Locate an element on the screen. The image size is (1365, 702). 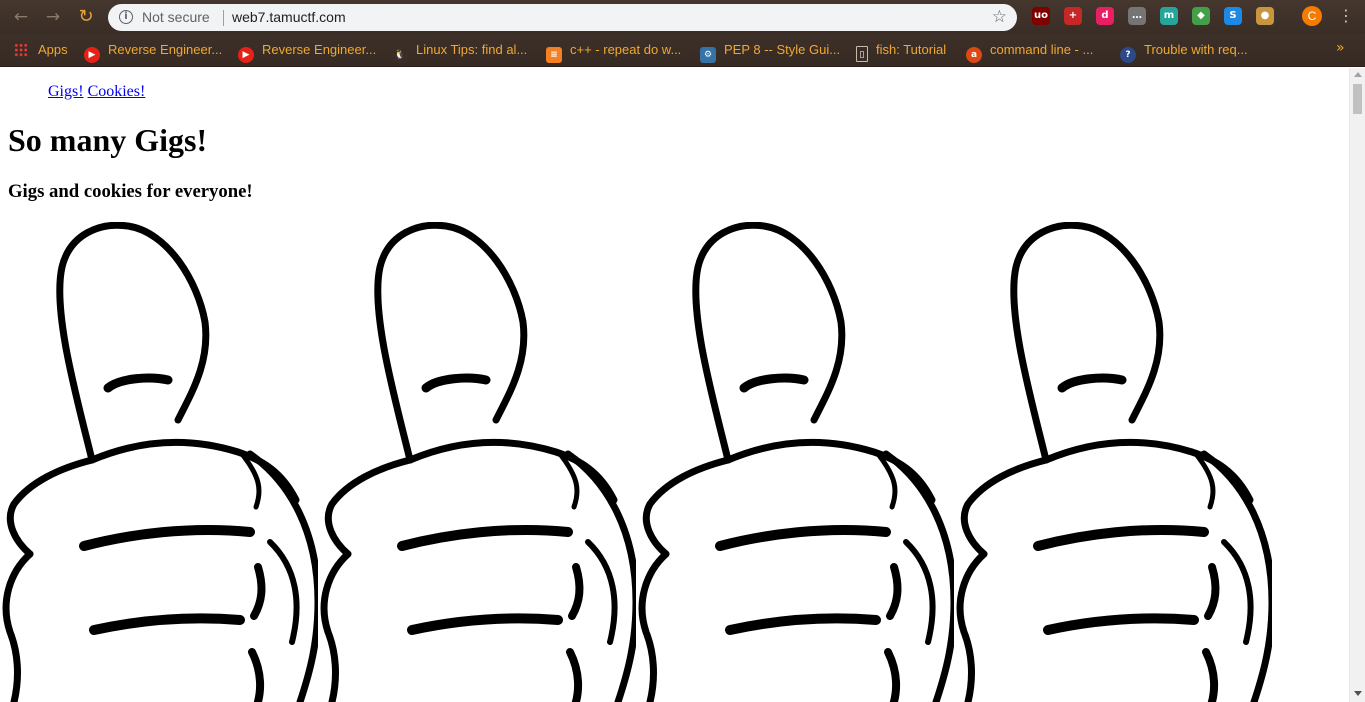
info-icon: i is located at coordinates (126, 17).